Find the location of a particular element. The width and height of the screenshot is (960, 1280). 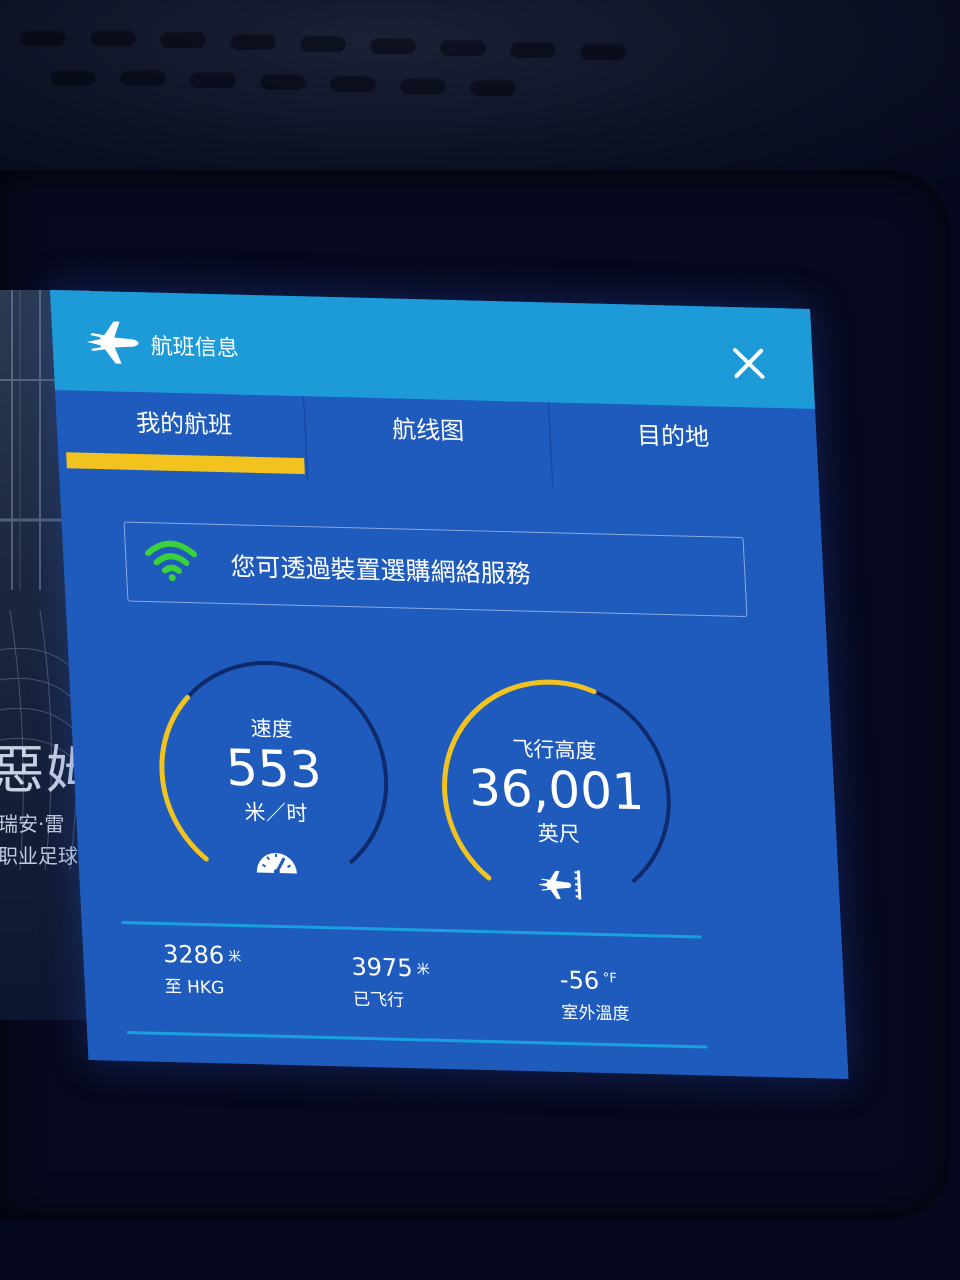

altitude-value: 36,001 is located at coordinates (556, 790).